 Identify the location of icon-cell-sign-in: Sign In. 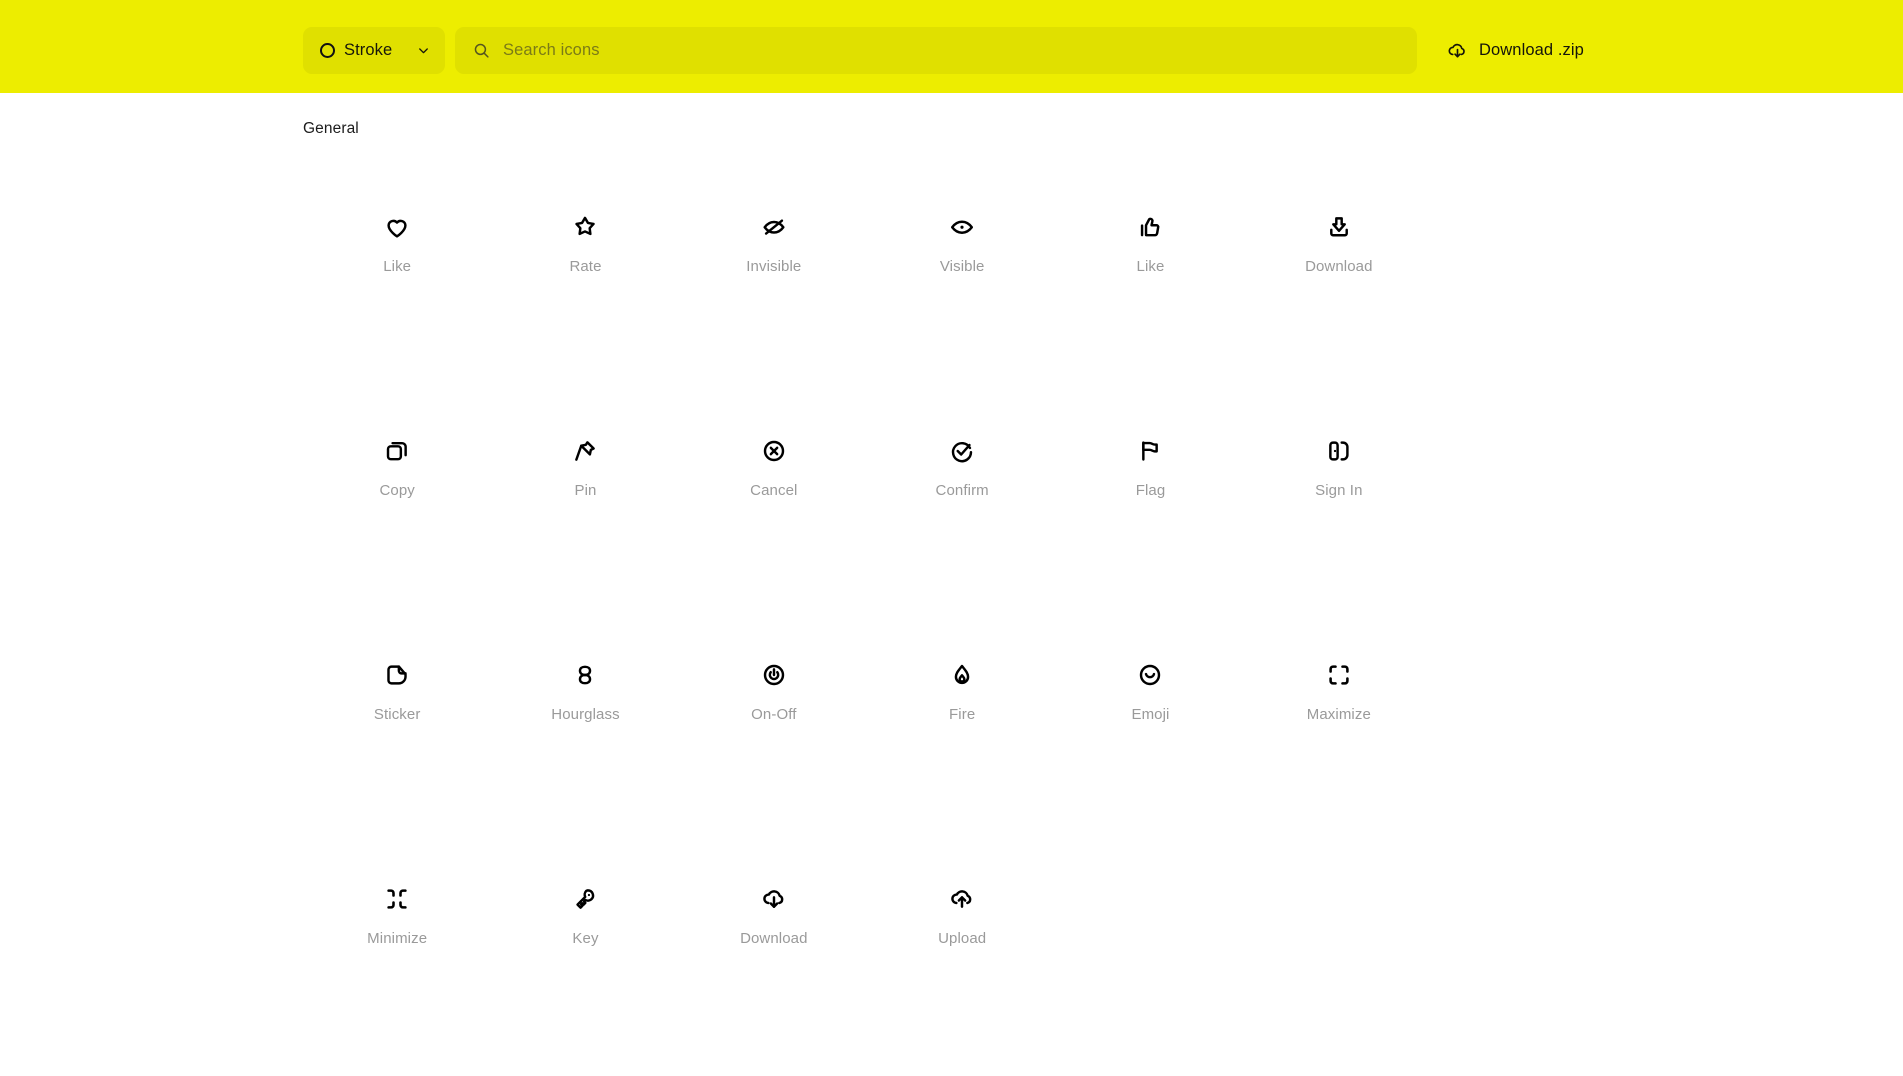
(1339, 516).